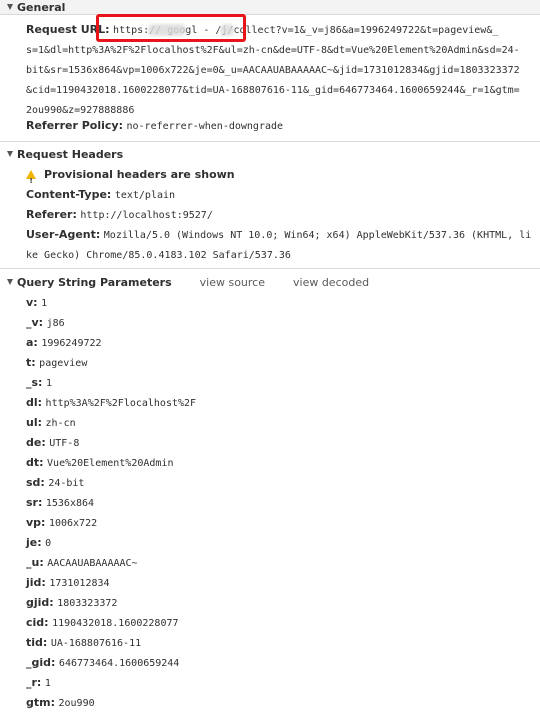 This screenshot has height=714, width=540. I want to click on query-param-row: gjid: 1803323372, so click(281, 603).